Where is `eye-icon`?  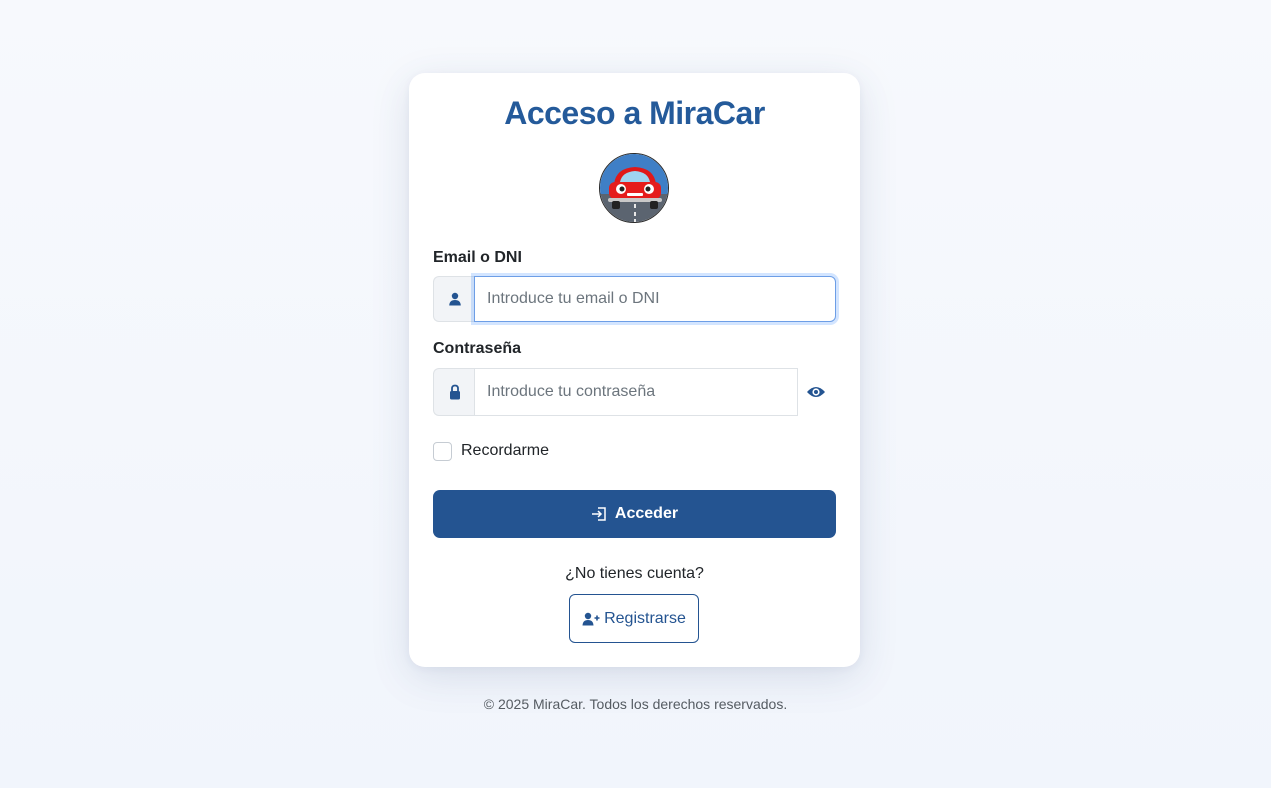
eye-icon is located at coordinates (816, 392).